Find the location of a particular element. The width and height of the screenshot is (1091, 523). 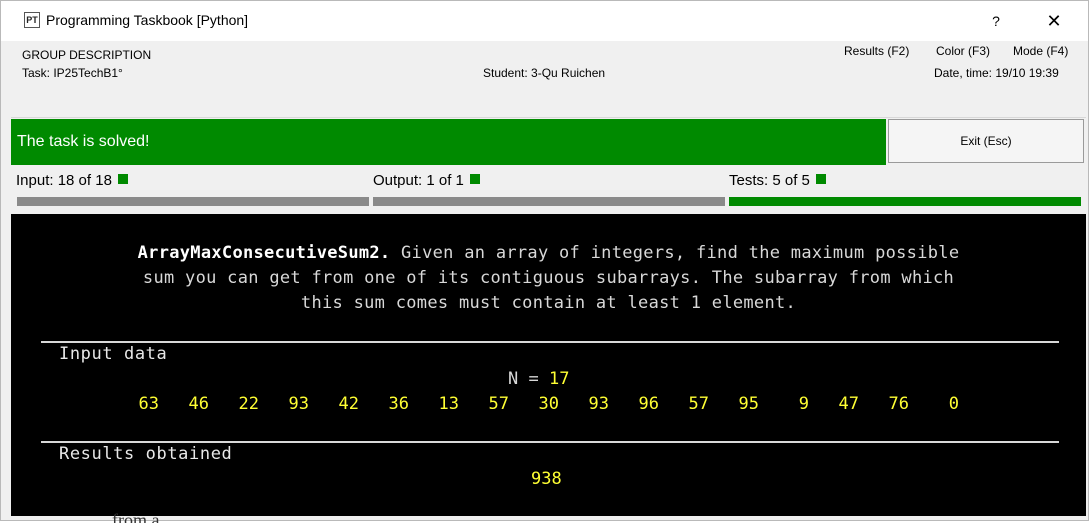

input-number: 22 is located at coordinates (248, 404).